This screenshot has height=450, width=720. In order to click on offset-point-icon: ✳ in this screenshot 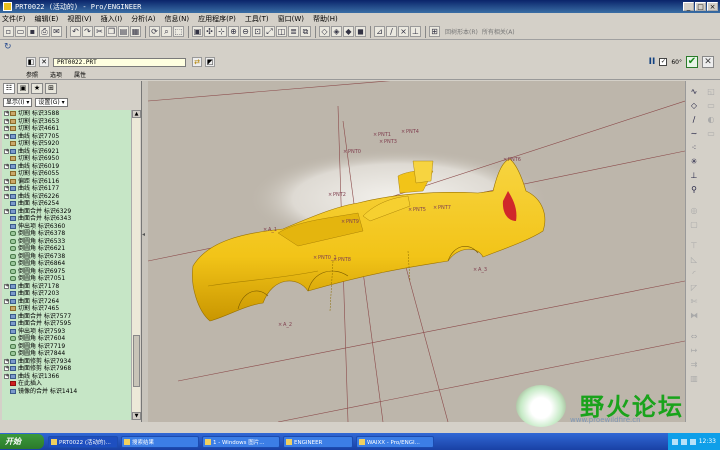, I will do `click(694, 162)`.